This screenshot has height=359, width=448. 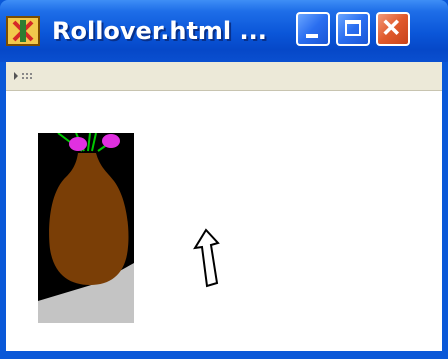 I want to click on app-icon, so click(x=23, y=31).